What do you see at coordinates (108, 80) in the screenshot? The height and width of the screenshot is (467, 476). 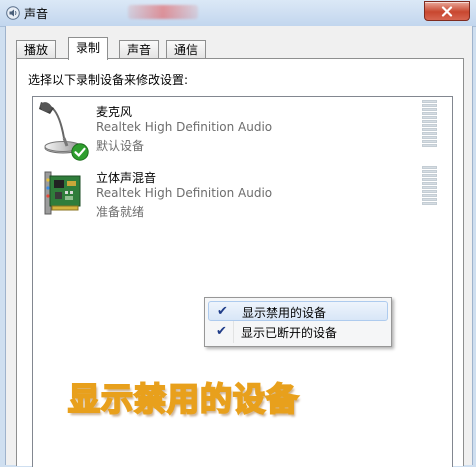 I see `instruction-text: 选择以下录制设备来修改设置:` at bounding box center [108, 80].